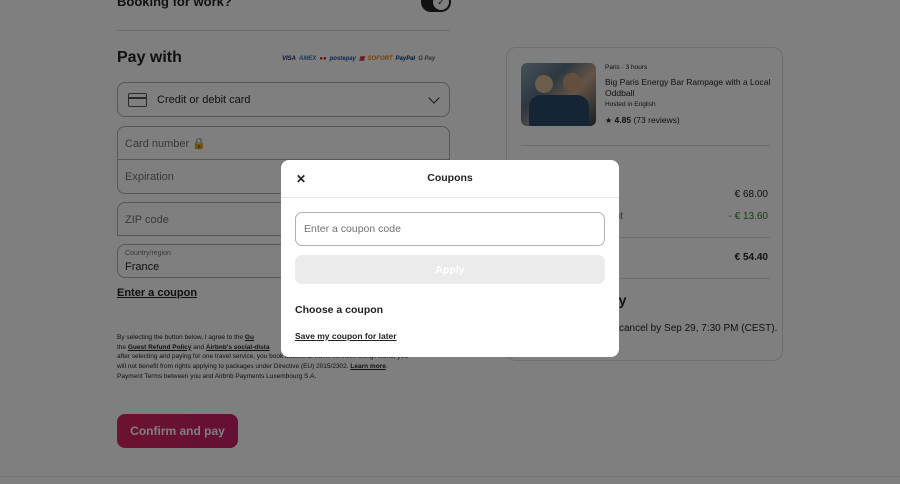  What do you see at coordinates (450, 229) in the screenshot?
I see `coupon-code-input` at bounding box center [450, 229].